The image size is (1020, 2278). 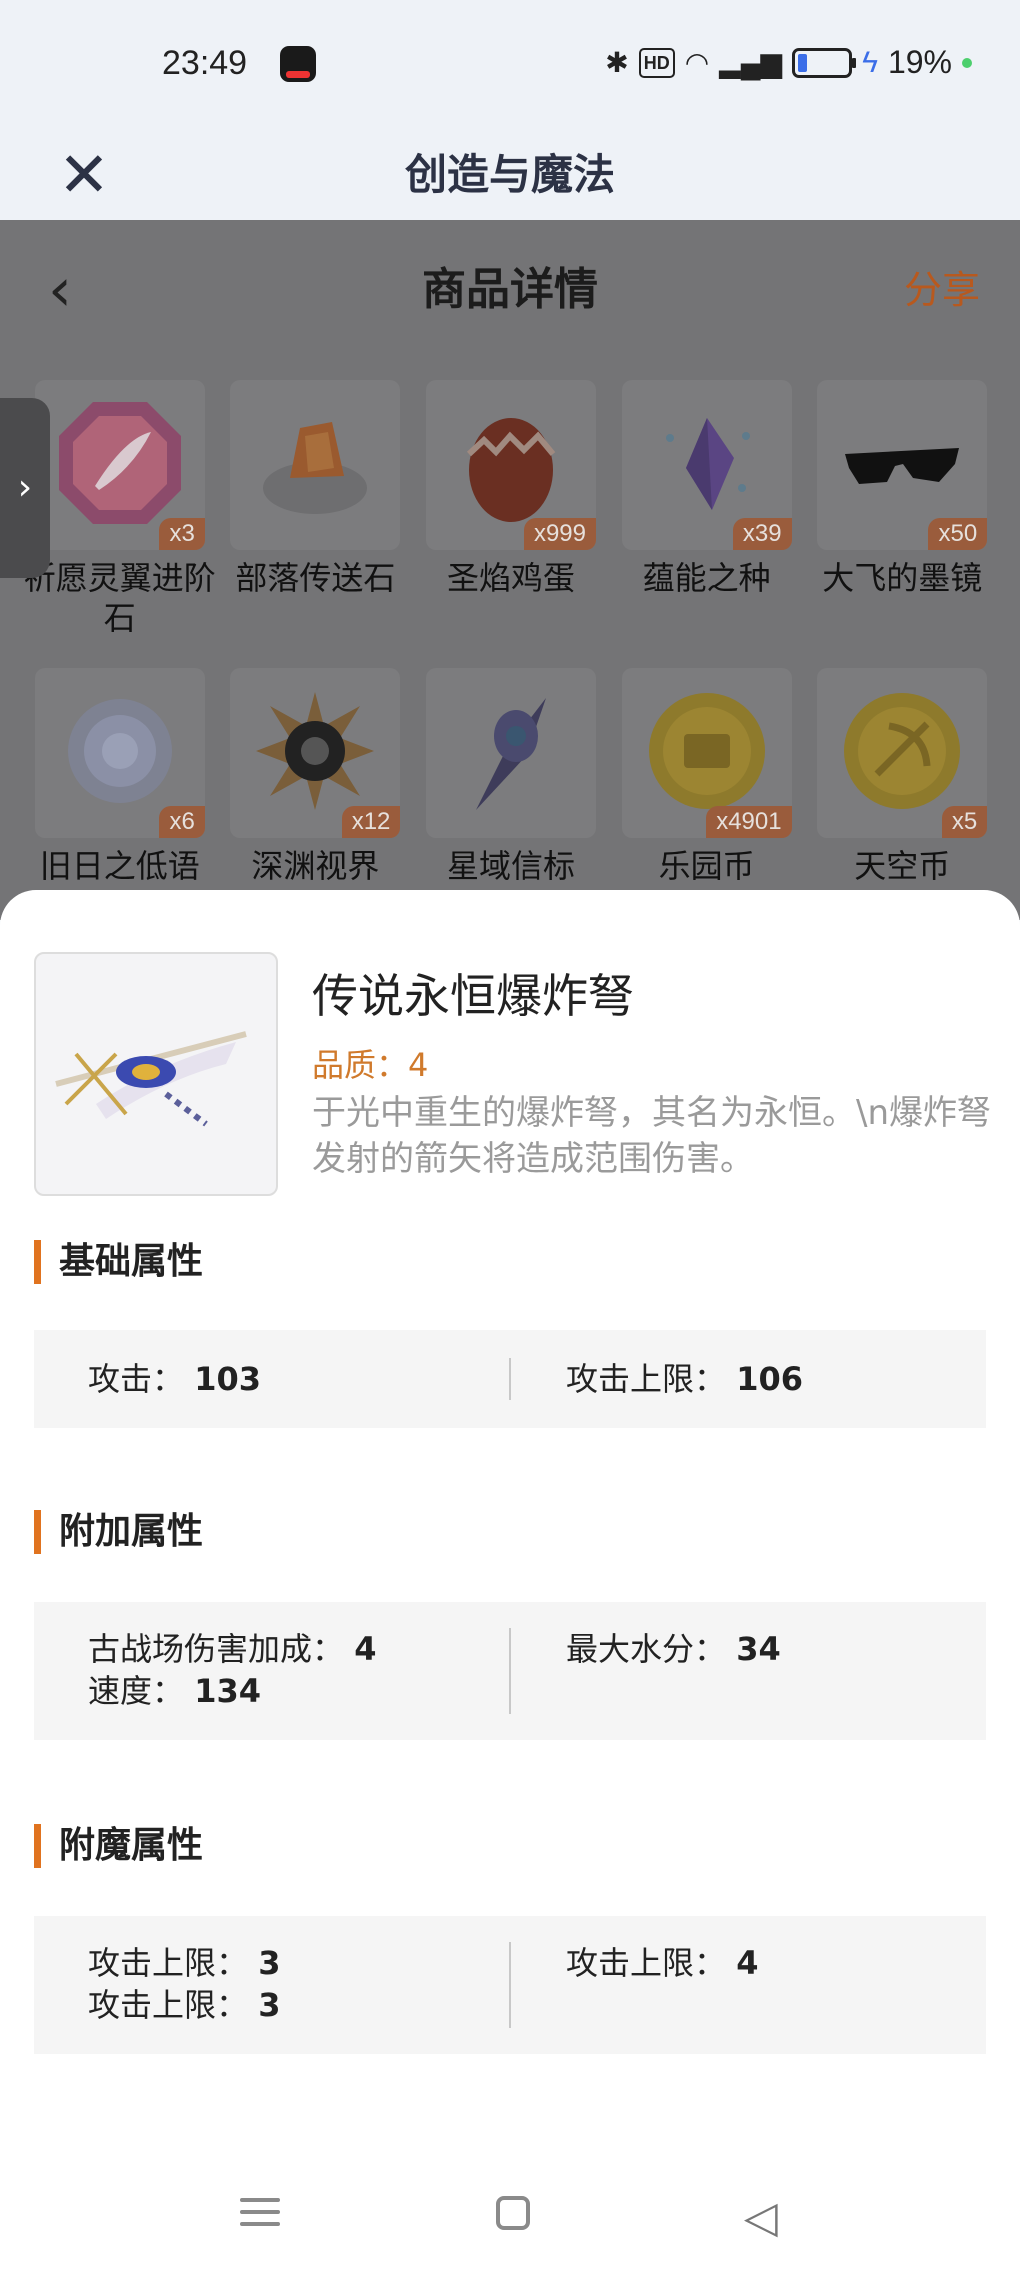 I want to click on item-name: 祈愿灵翼进阶石, so click(x=119, y=598).